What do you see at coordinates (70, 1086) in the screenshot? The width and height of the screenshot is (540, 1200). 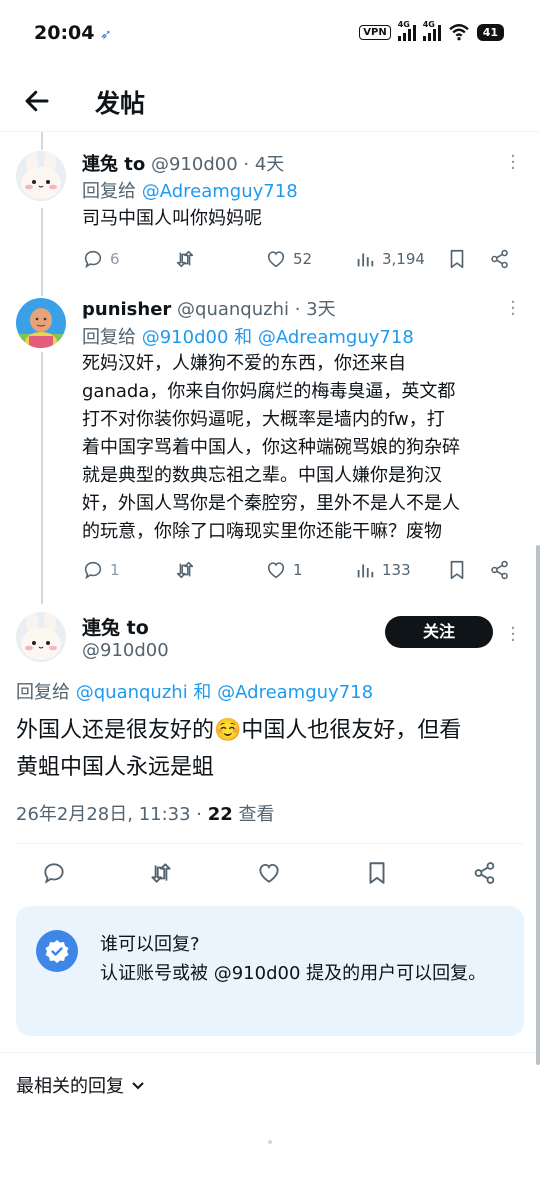 I see `sort-label: 最相关的回复` at bounding box center [70, 1086].